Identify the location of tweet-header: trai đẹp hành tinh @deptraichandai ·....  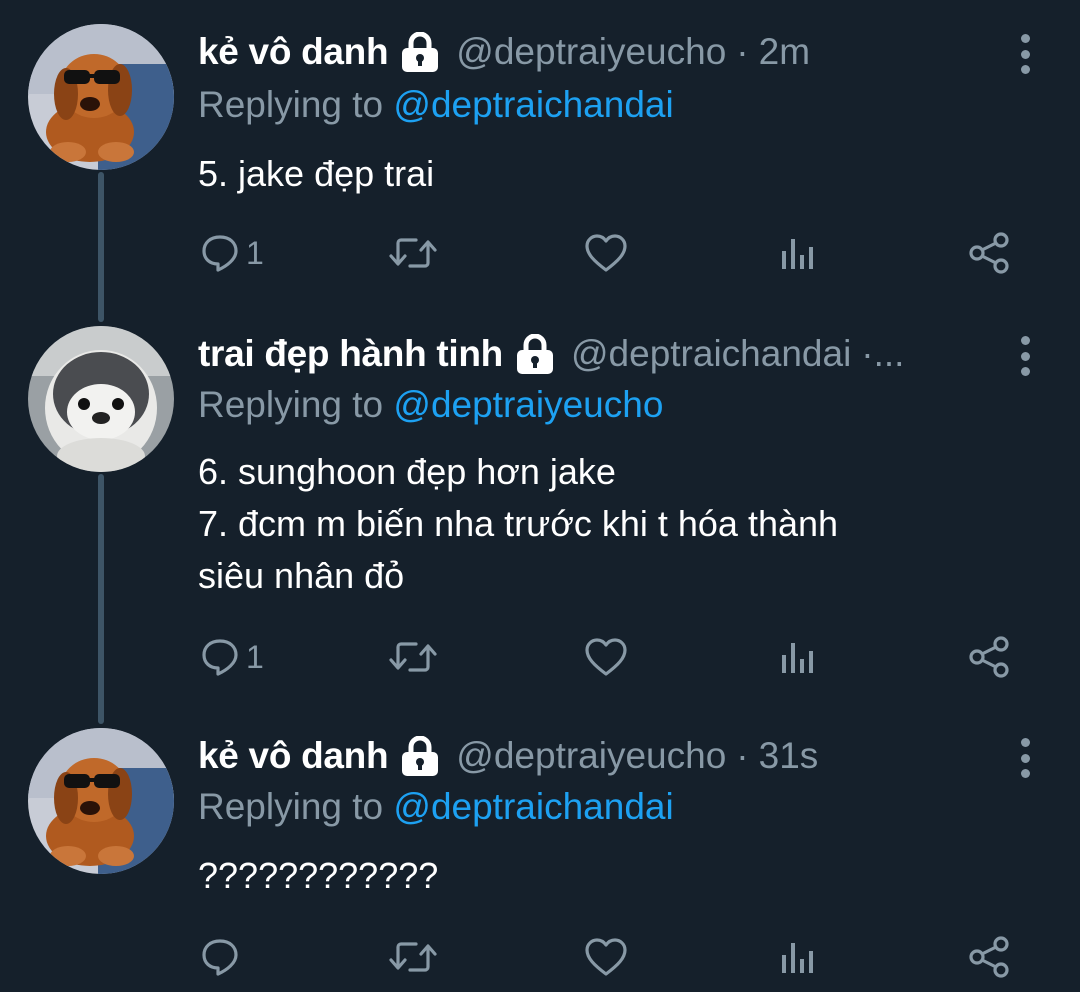
(556, 354).